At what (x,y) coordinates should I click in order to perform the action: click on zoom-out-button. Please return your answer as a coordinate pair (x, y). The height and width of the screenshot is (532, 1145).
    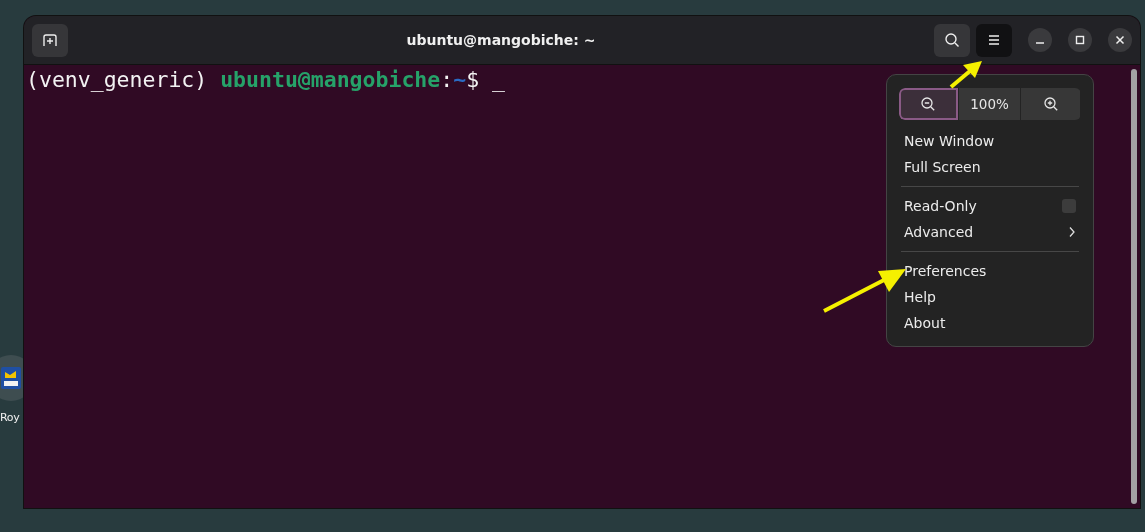
    Looking at the image, I should click on (928, 104).